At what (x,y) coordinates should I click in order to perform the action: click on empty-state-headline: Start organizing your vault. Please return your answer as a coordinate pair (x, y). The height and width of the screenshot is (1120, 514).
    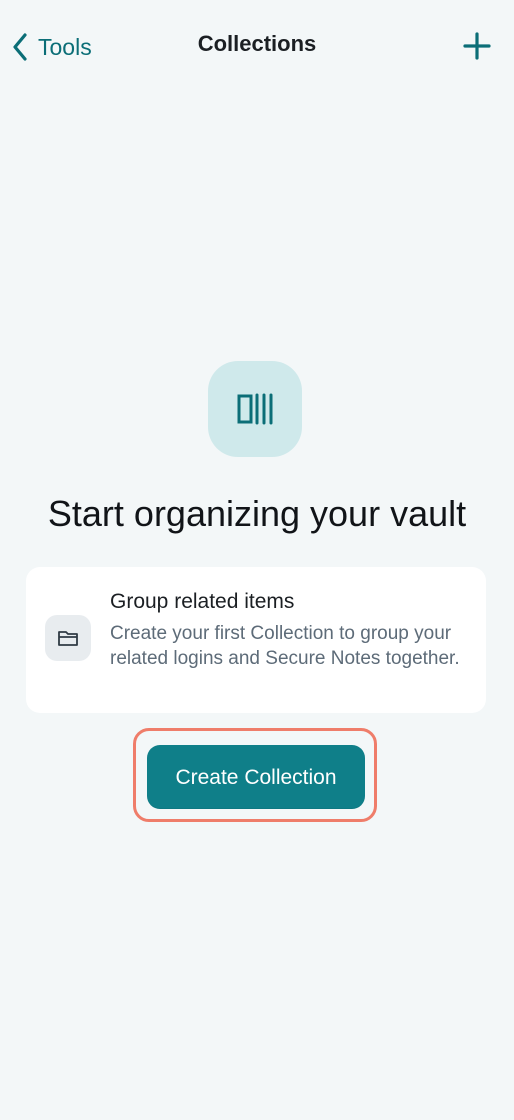
    Looking at the image, I should click on (257, 513).